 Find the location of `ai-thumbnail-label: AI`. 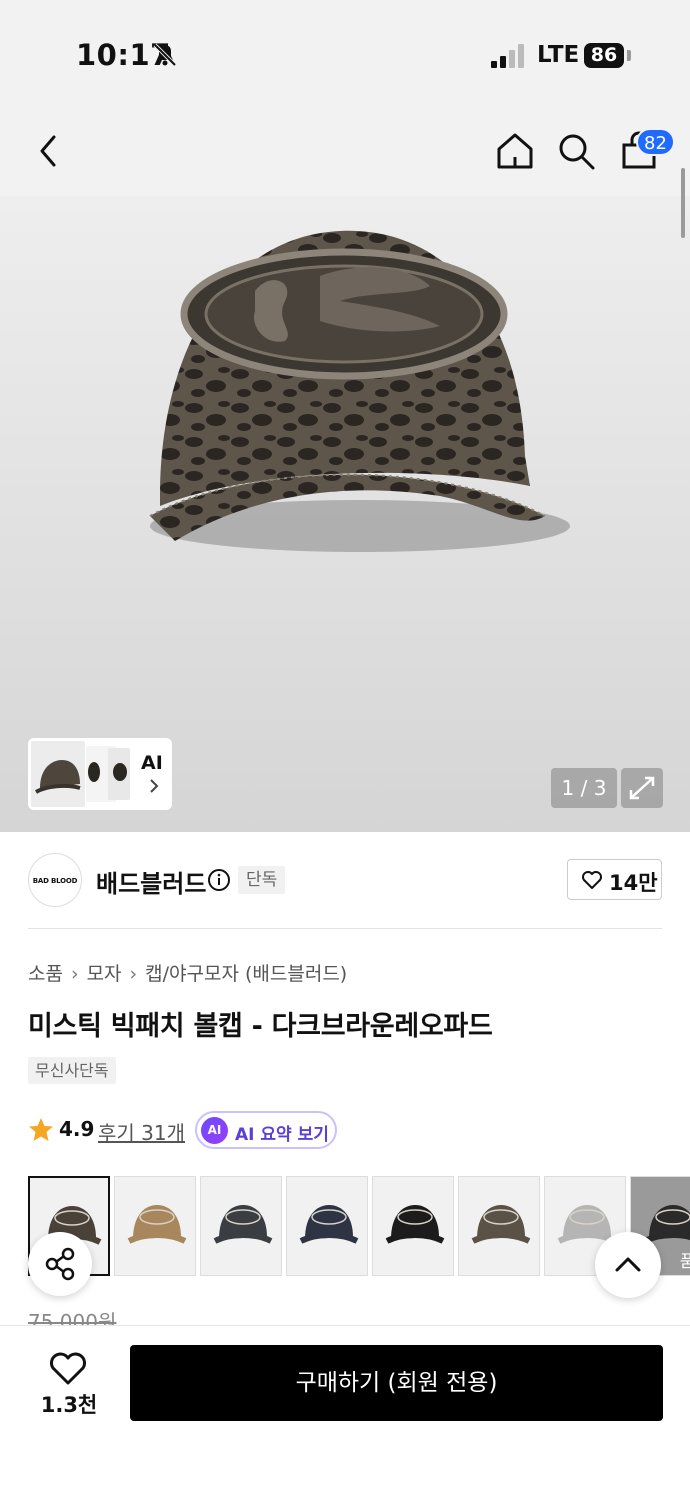

ai-thumbnail-label: AI is located at coordinates (152, 763).